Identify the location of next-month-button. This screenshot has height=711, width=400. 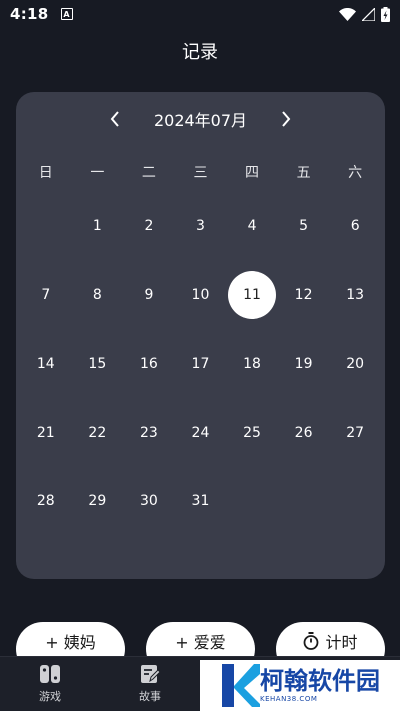
(286, 119).